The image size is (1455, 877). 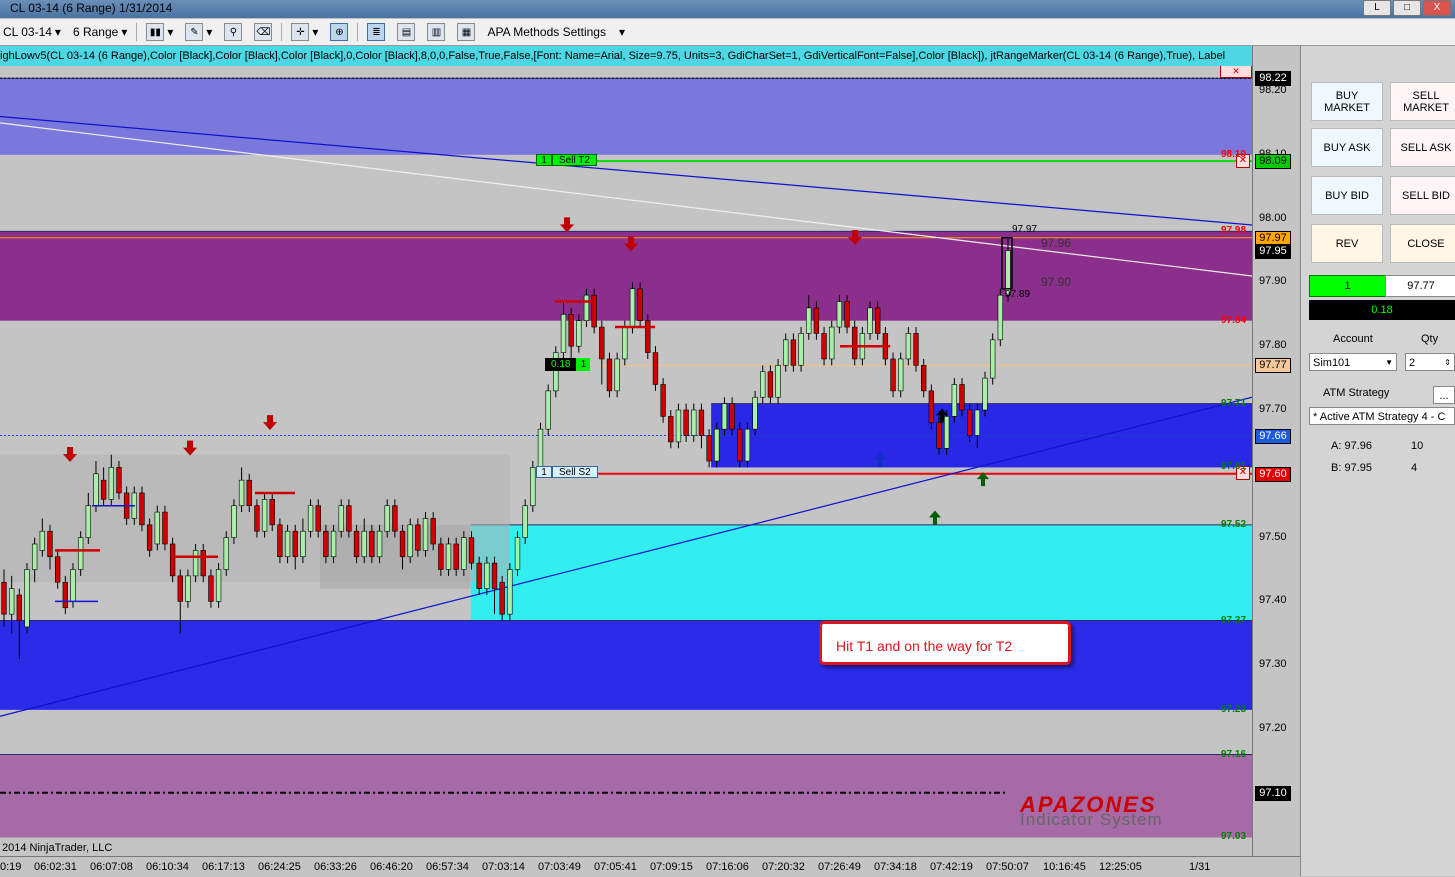 I want to click on pin-button: ⚲, so click(x=233, y=32).